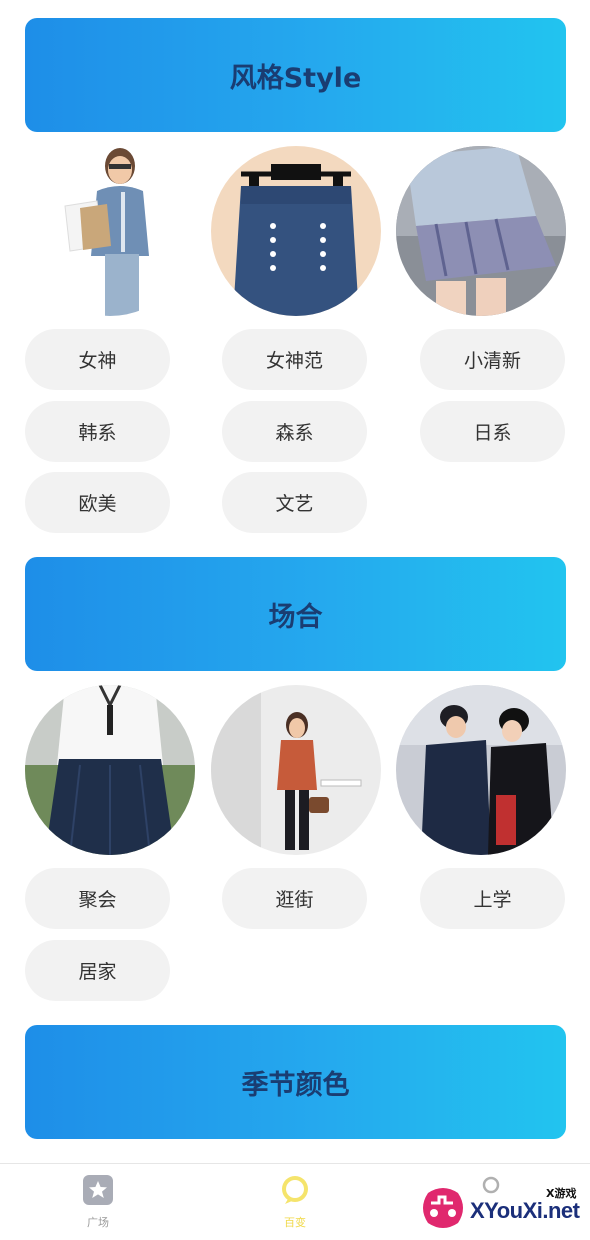 The image size is (590, 1240). I want to click on tag-fresh: 小清新, so click(492, 359).